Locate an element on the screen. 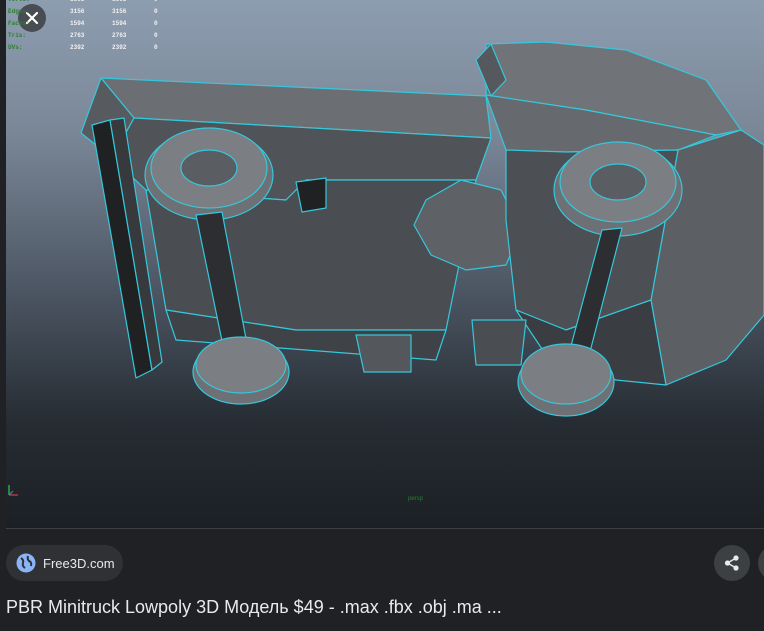  stat-row: Edges: 3156 3156 0 is located at coordinates (91, 12).